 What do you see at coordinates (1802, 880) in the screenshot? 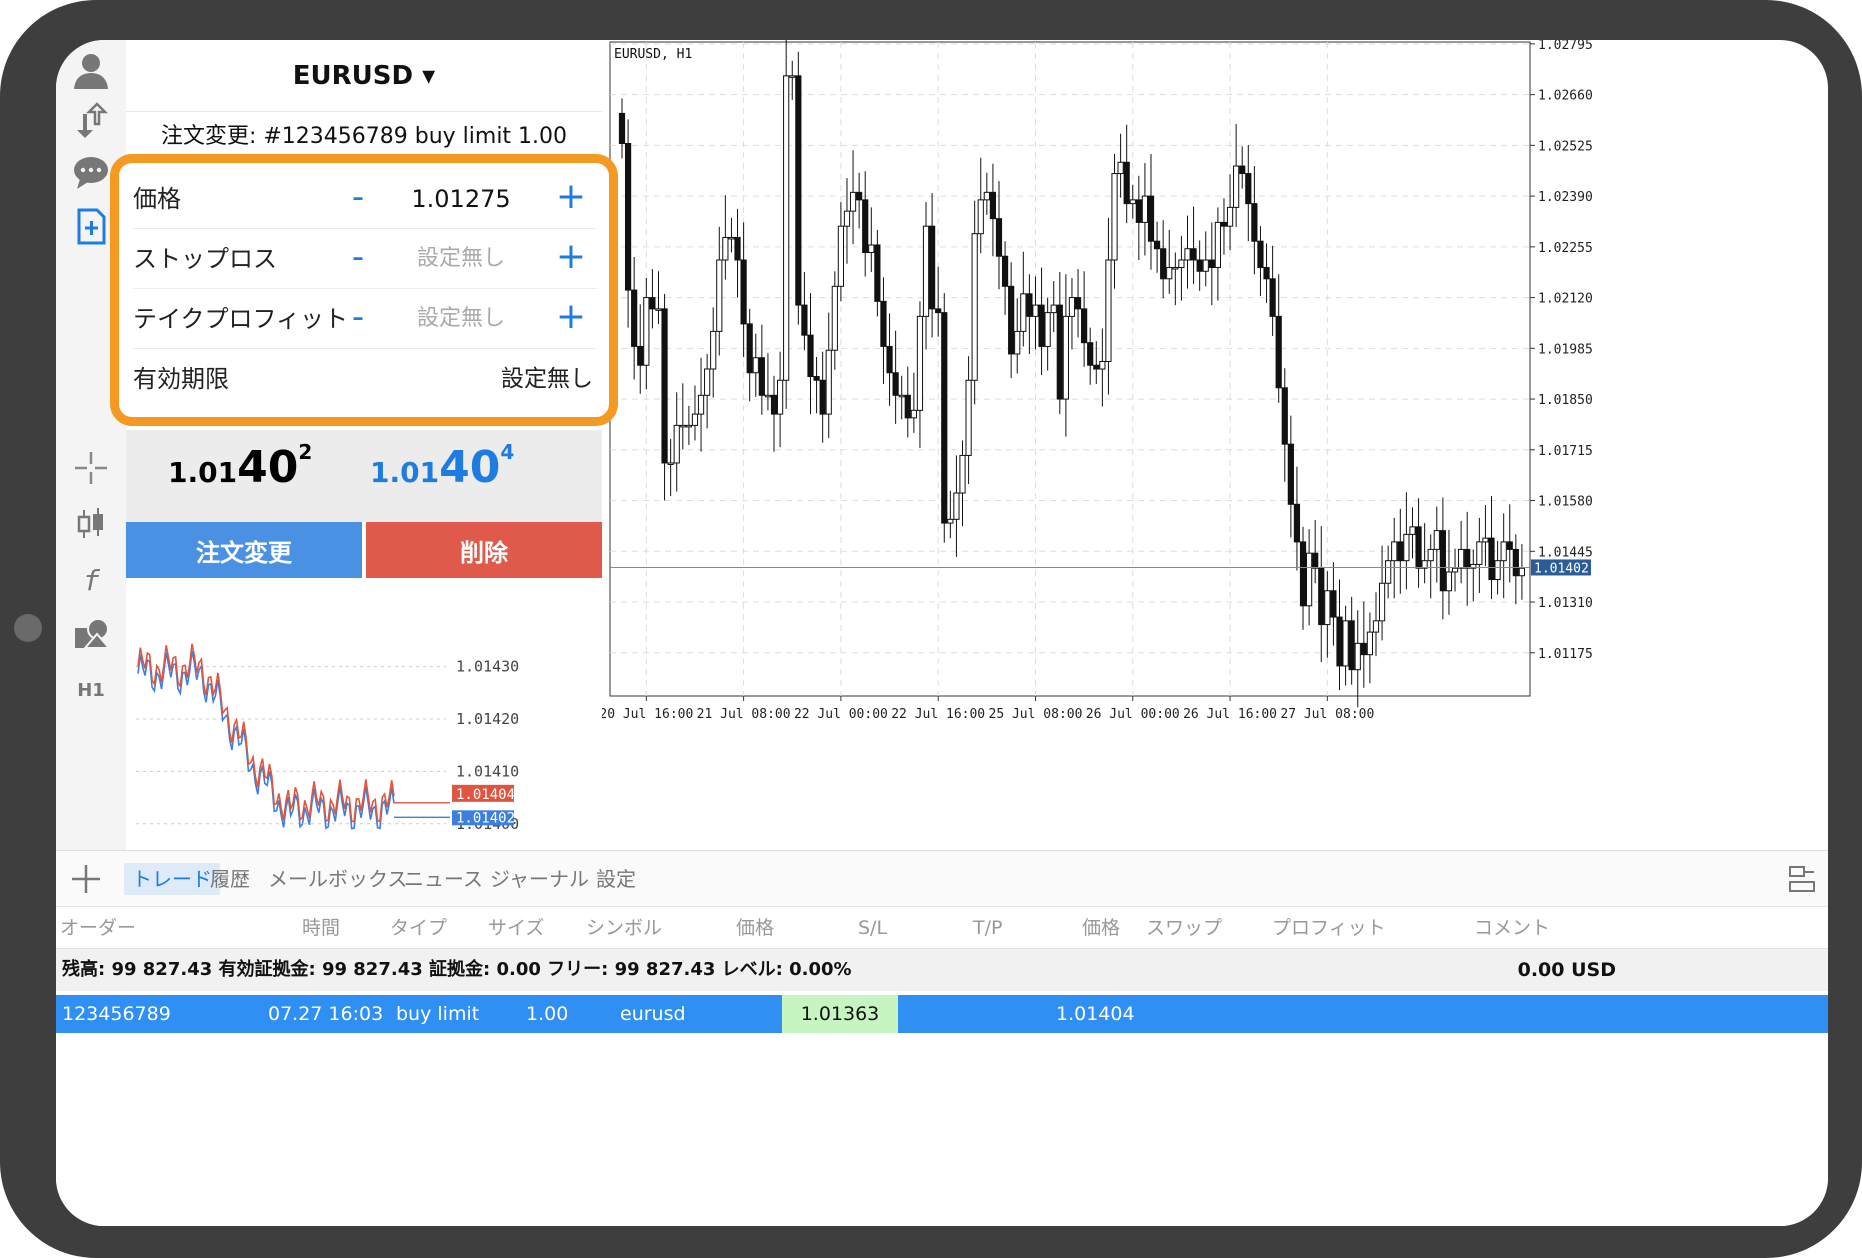
I see `layout-toggle-icon` at bounding box center [1802, 880].